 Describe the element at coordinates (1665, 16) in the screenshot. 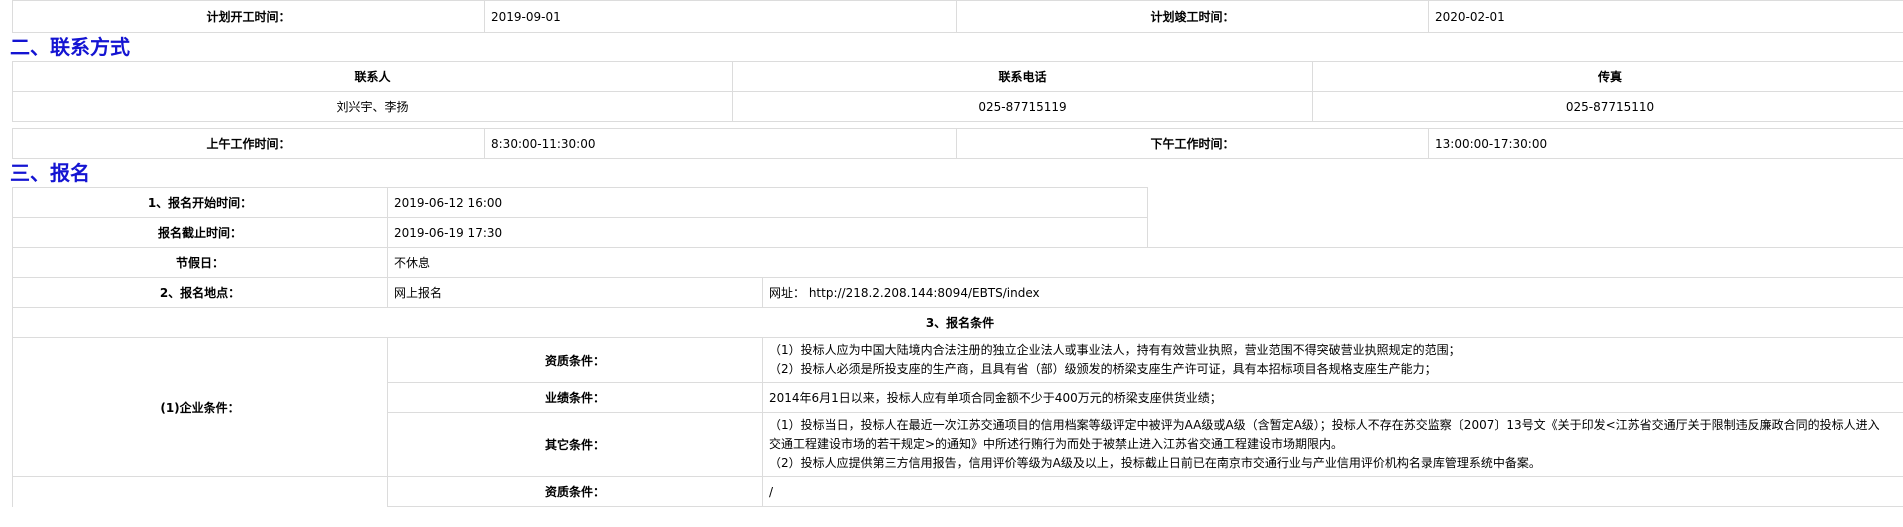

I see `plan-end-value: 2020-02-01` at that location.